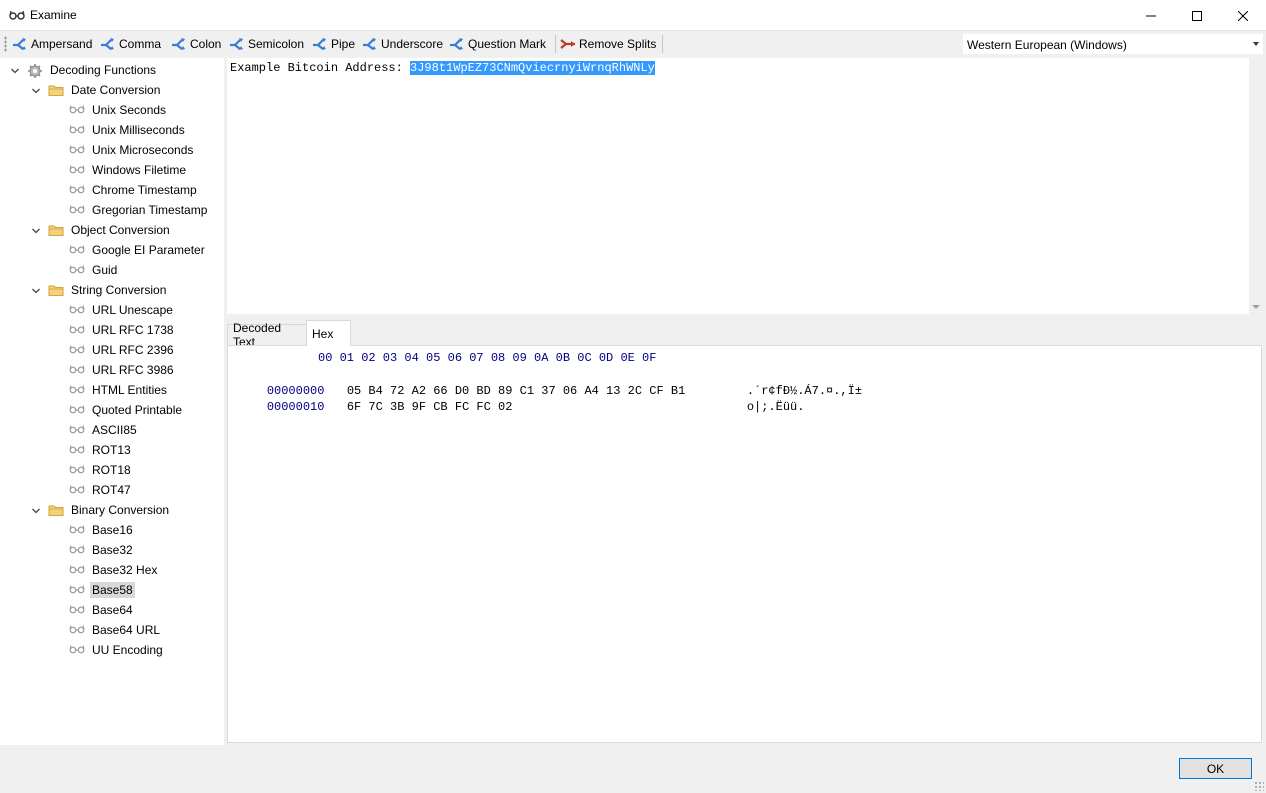 The image size is (1266, 793). Describe the element at coordinates (547, 407) in the screenshot. I see `hex-bytes: 6F 7C 3B 9F CB FC FC 02` at that location.